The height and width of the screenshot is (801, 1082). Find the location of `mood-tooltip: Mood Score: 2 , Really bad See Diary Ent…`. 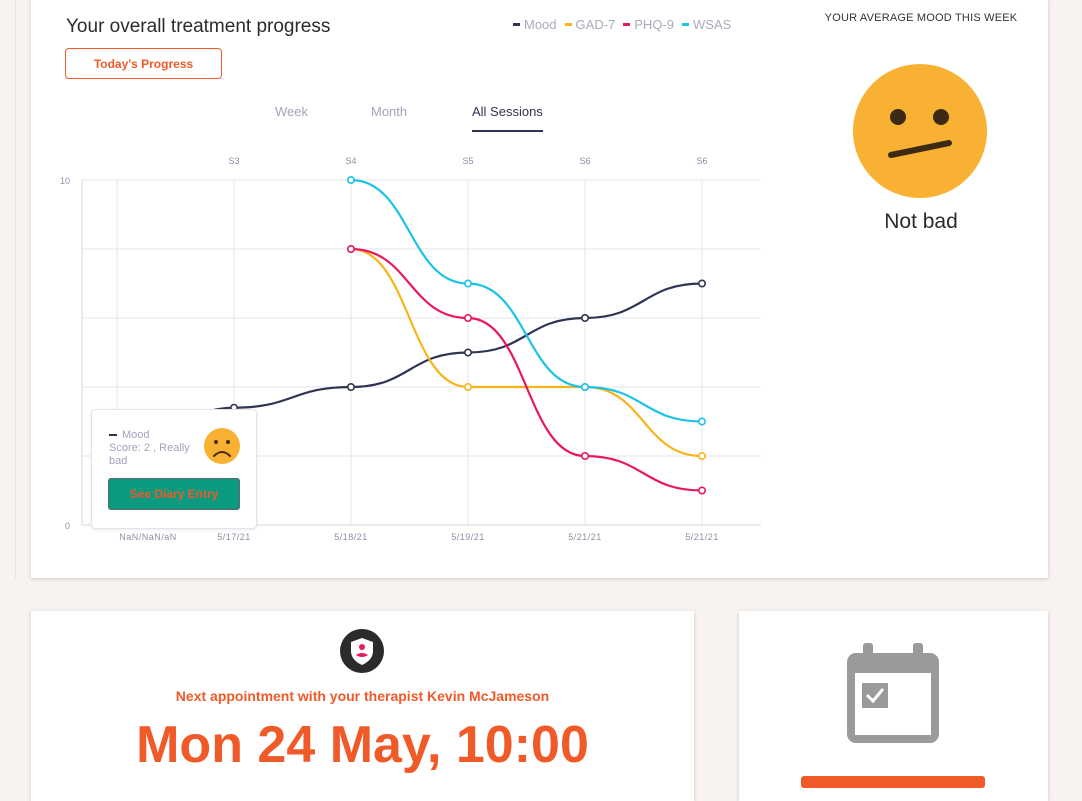

mood-tooltip: Mood Score: 2 , Really bad See Diary Ent… is located at coordinates (174, 469).